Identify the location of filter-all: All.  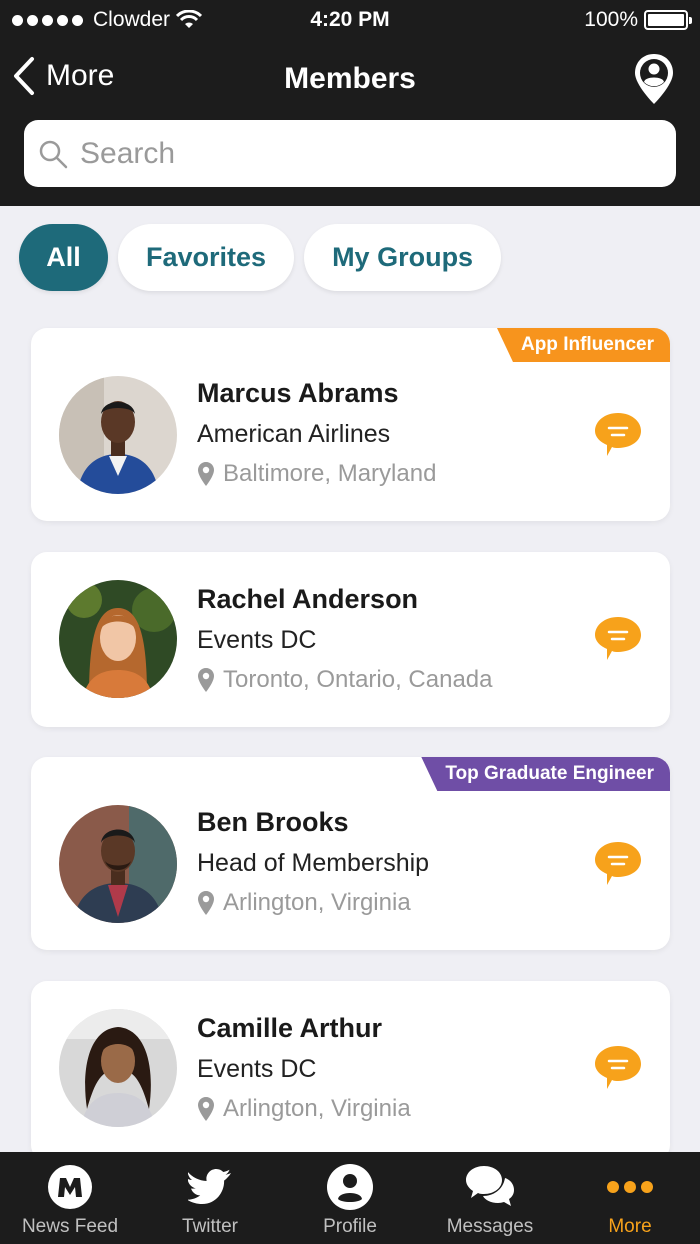
(63, 257).